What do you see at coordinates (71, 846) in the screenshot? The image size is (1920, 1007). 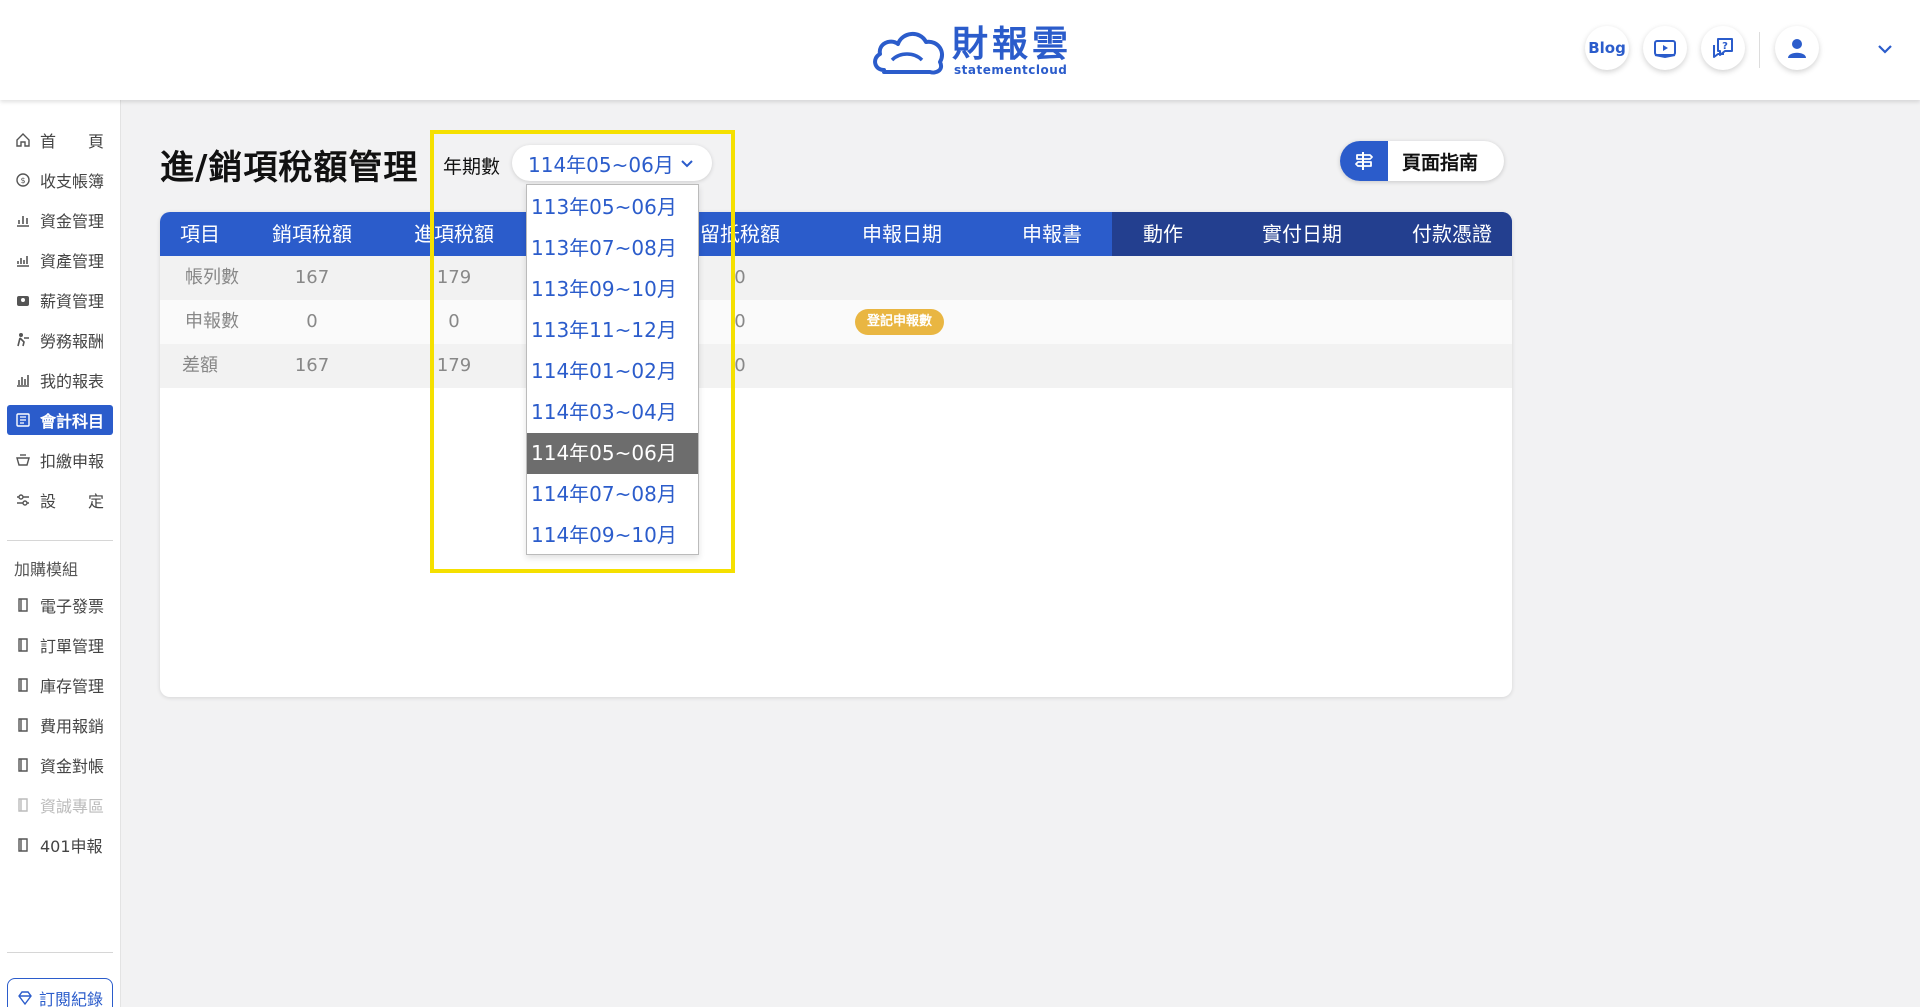 I see `sidebar-item-label: 401申報` at bounding box center [71, 846].